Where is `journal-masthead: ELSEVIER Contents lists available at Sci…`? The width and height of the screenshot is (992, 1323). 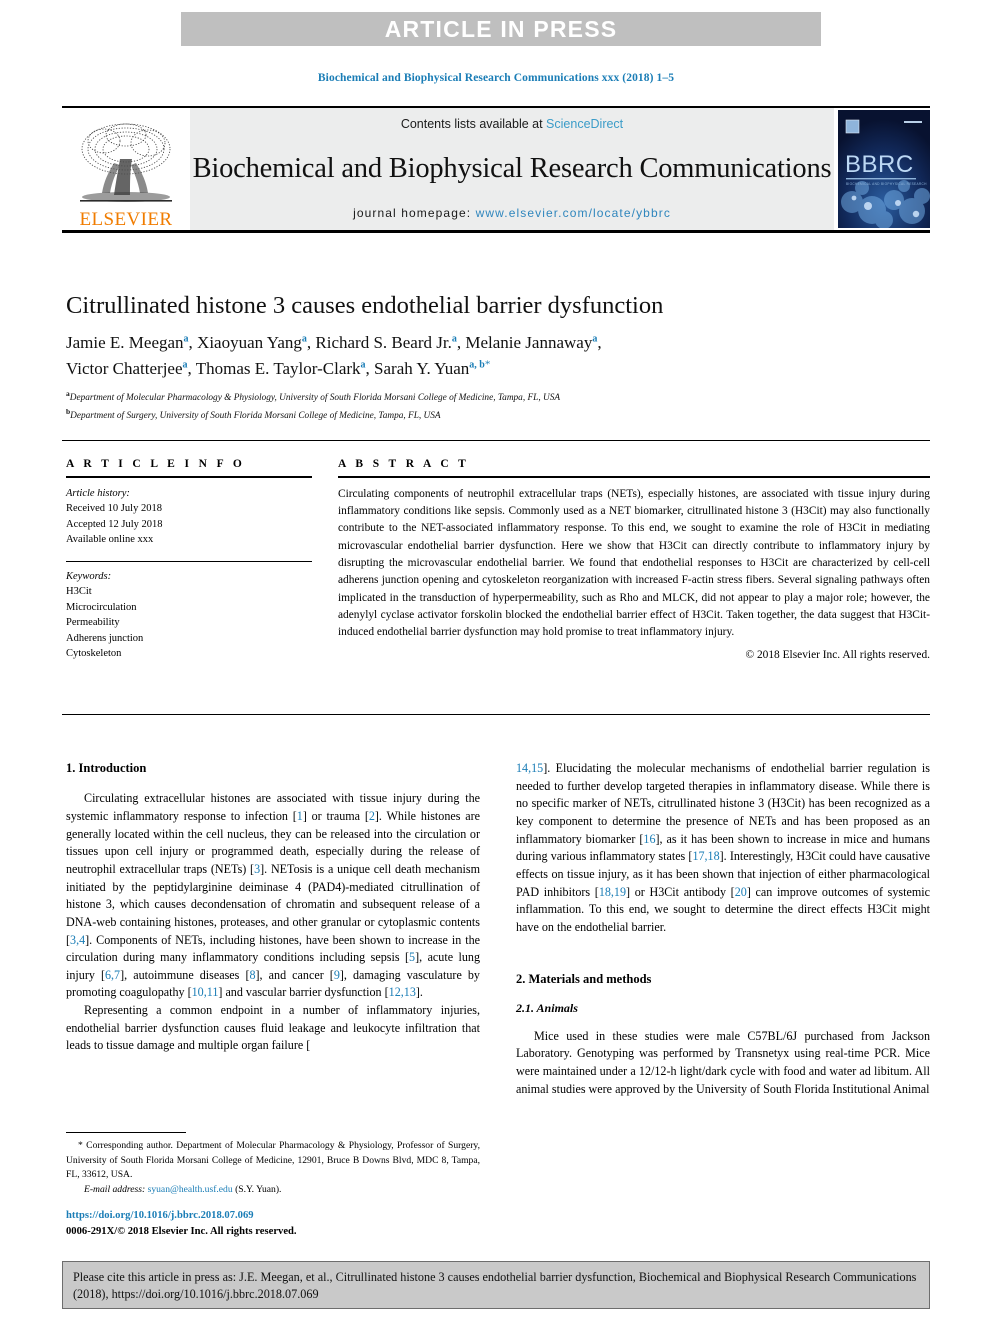
journal-masthead: ELSEVIER Contents lists available at Sci… is located at coordinates (496, 168).